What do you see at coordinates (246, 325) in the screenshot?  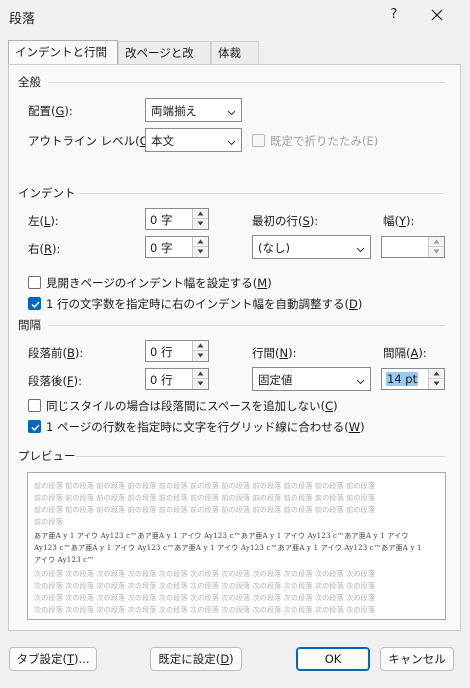 I see `spacing-separator` at bounding box center [246, 325].